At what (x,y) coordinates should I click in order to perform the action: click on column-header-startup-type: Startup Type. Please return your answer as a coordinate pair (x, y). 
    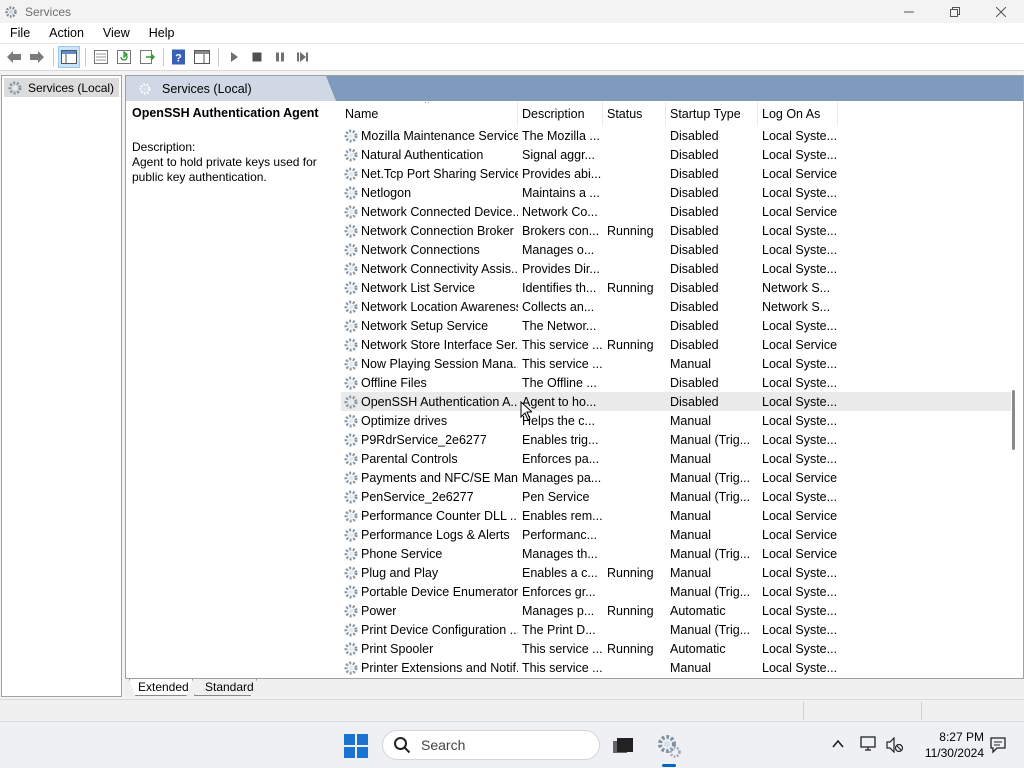
    Looking at the image, I should click on (712, 114).